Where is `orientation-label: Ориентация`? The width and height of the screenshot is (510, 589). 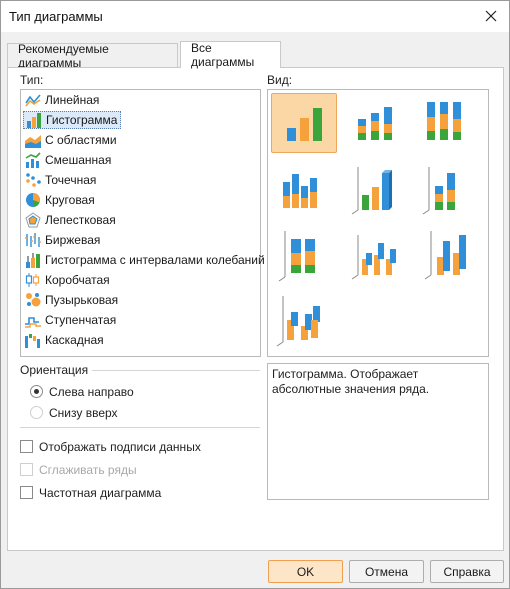 orientation-label: Ориентация is located at coordinates (54, 370).